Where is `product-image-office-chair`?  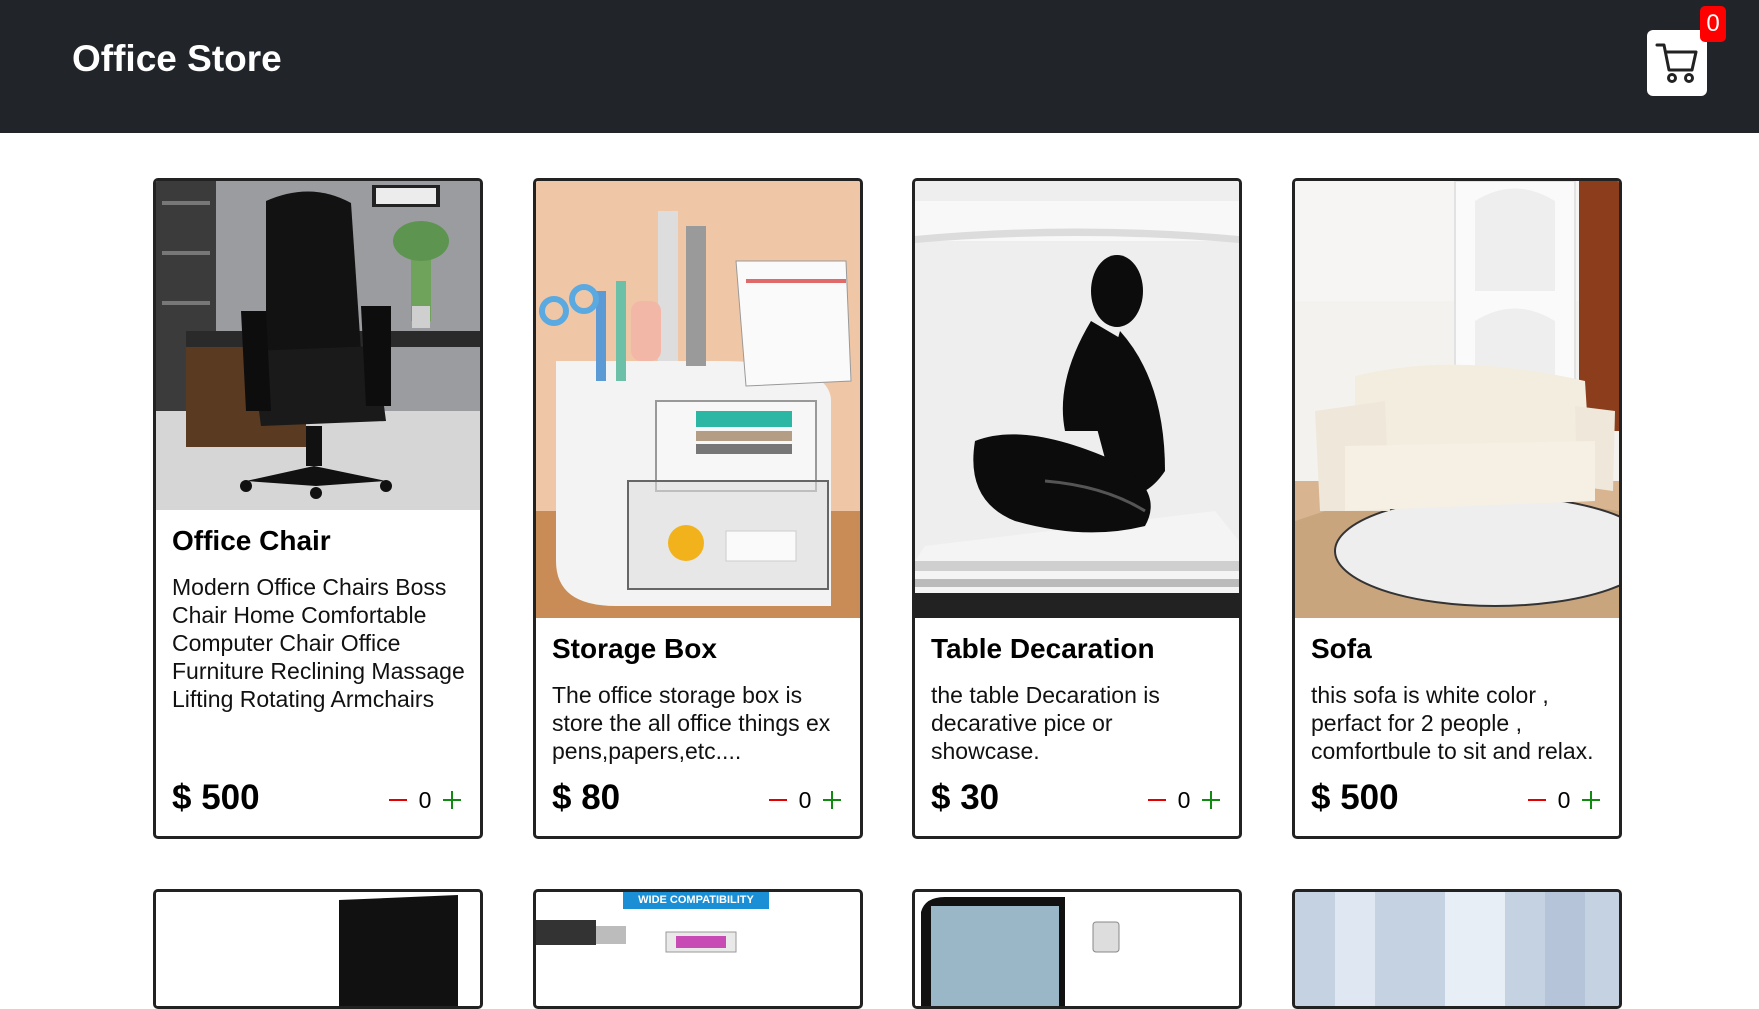
product-image-office-chair is located at coordinates (318, 345).